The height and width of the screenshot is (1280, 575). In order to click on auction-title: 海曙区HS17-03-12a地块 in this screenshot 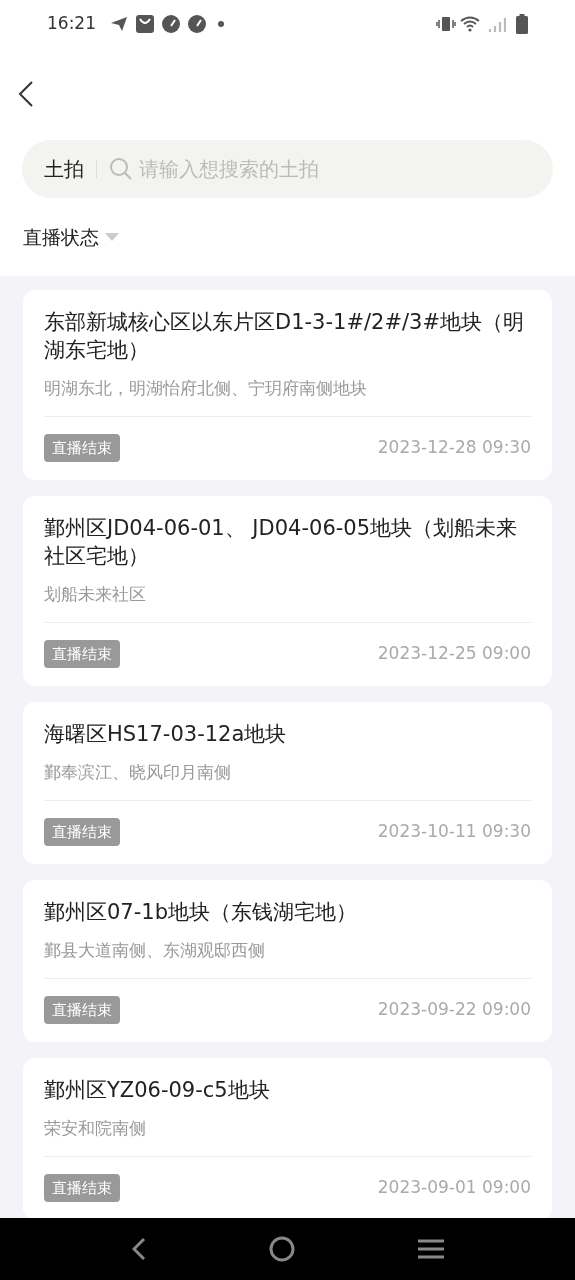, I will do `click(166, 734)`.